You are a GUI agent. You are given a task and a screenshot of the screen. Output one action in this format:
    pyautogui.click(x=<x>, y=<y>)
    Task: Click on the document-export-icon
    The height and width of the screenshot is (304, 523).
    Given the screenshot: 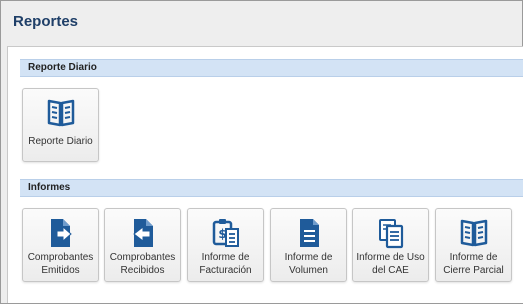 What is the action you would take?
    pyautogui.click(x=61, y=233)
    